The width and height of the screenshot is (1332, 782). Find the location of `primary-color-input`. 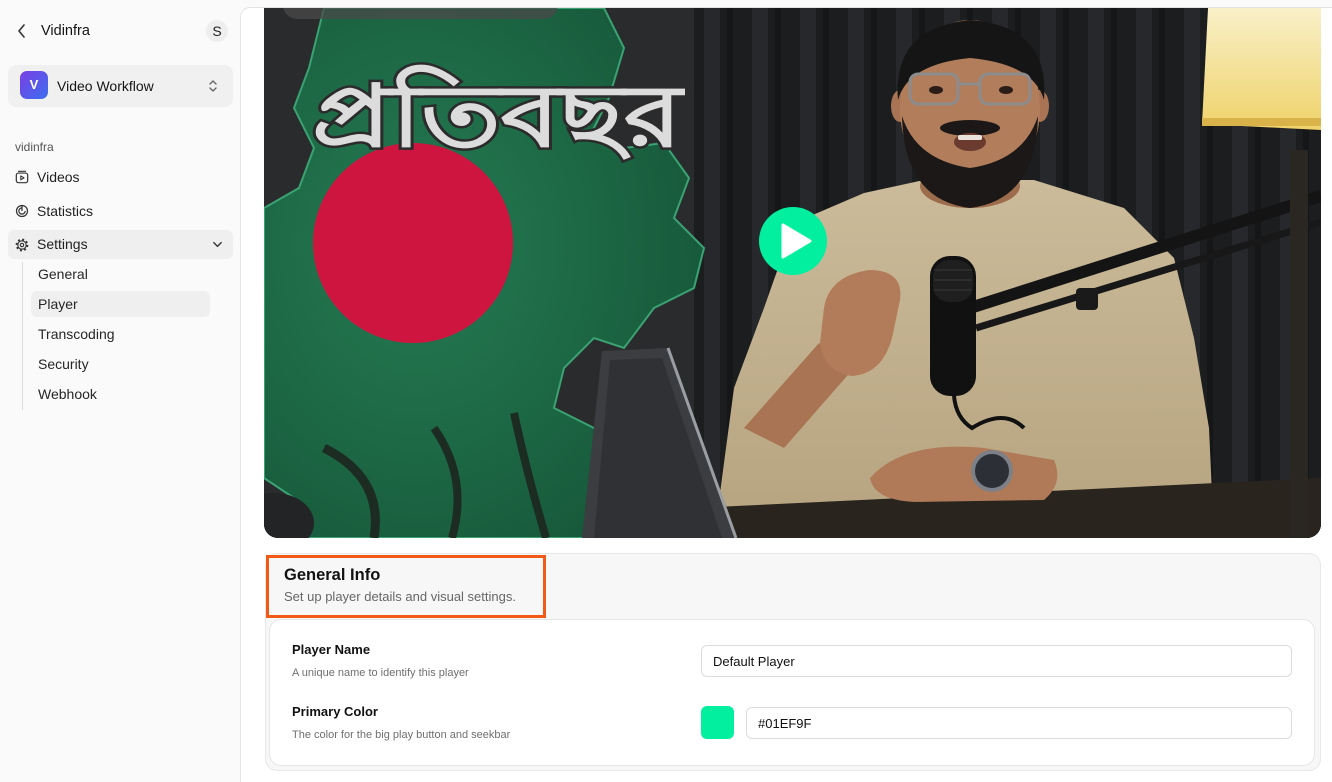

primary-color-input is located at coordinates (1019, 723).